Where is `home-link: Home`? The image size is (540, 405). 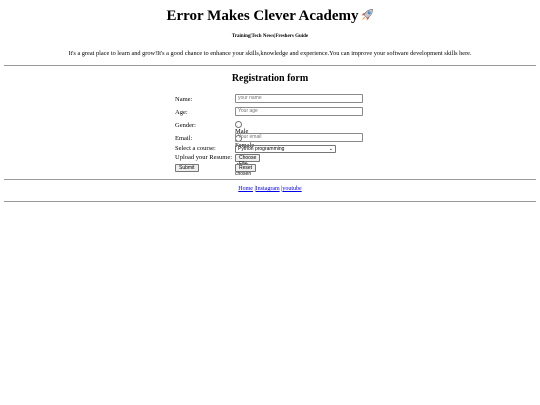 home-link: Home is located at coordinates (245, 189).